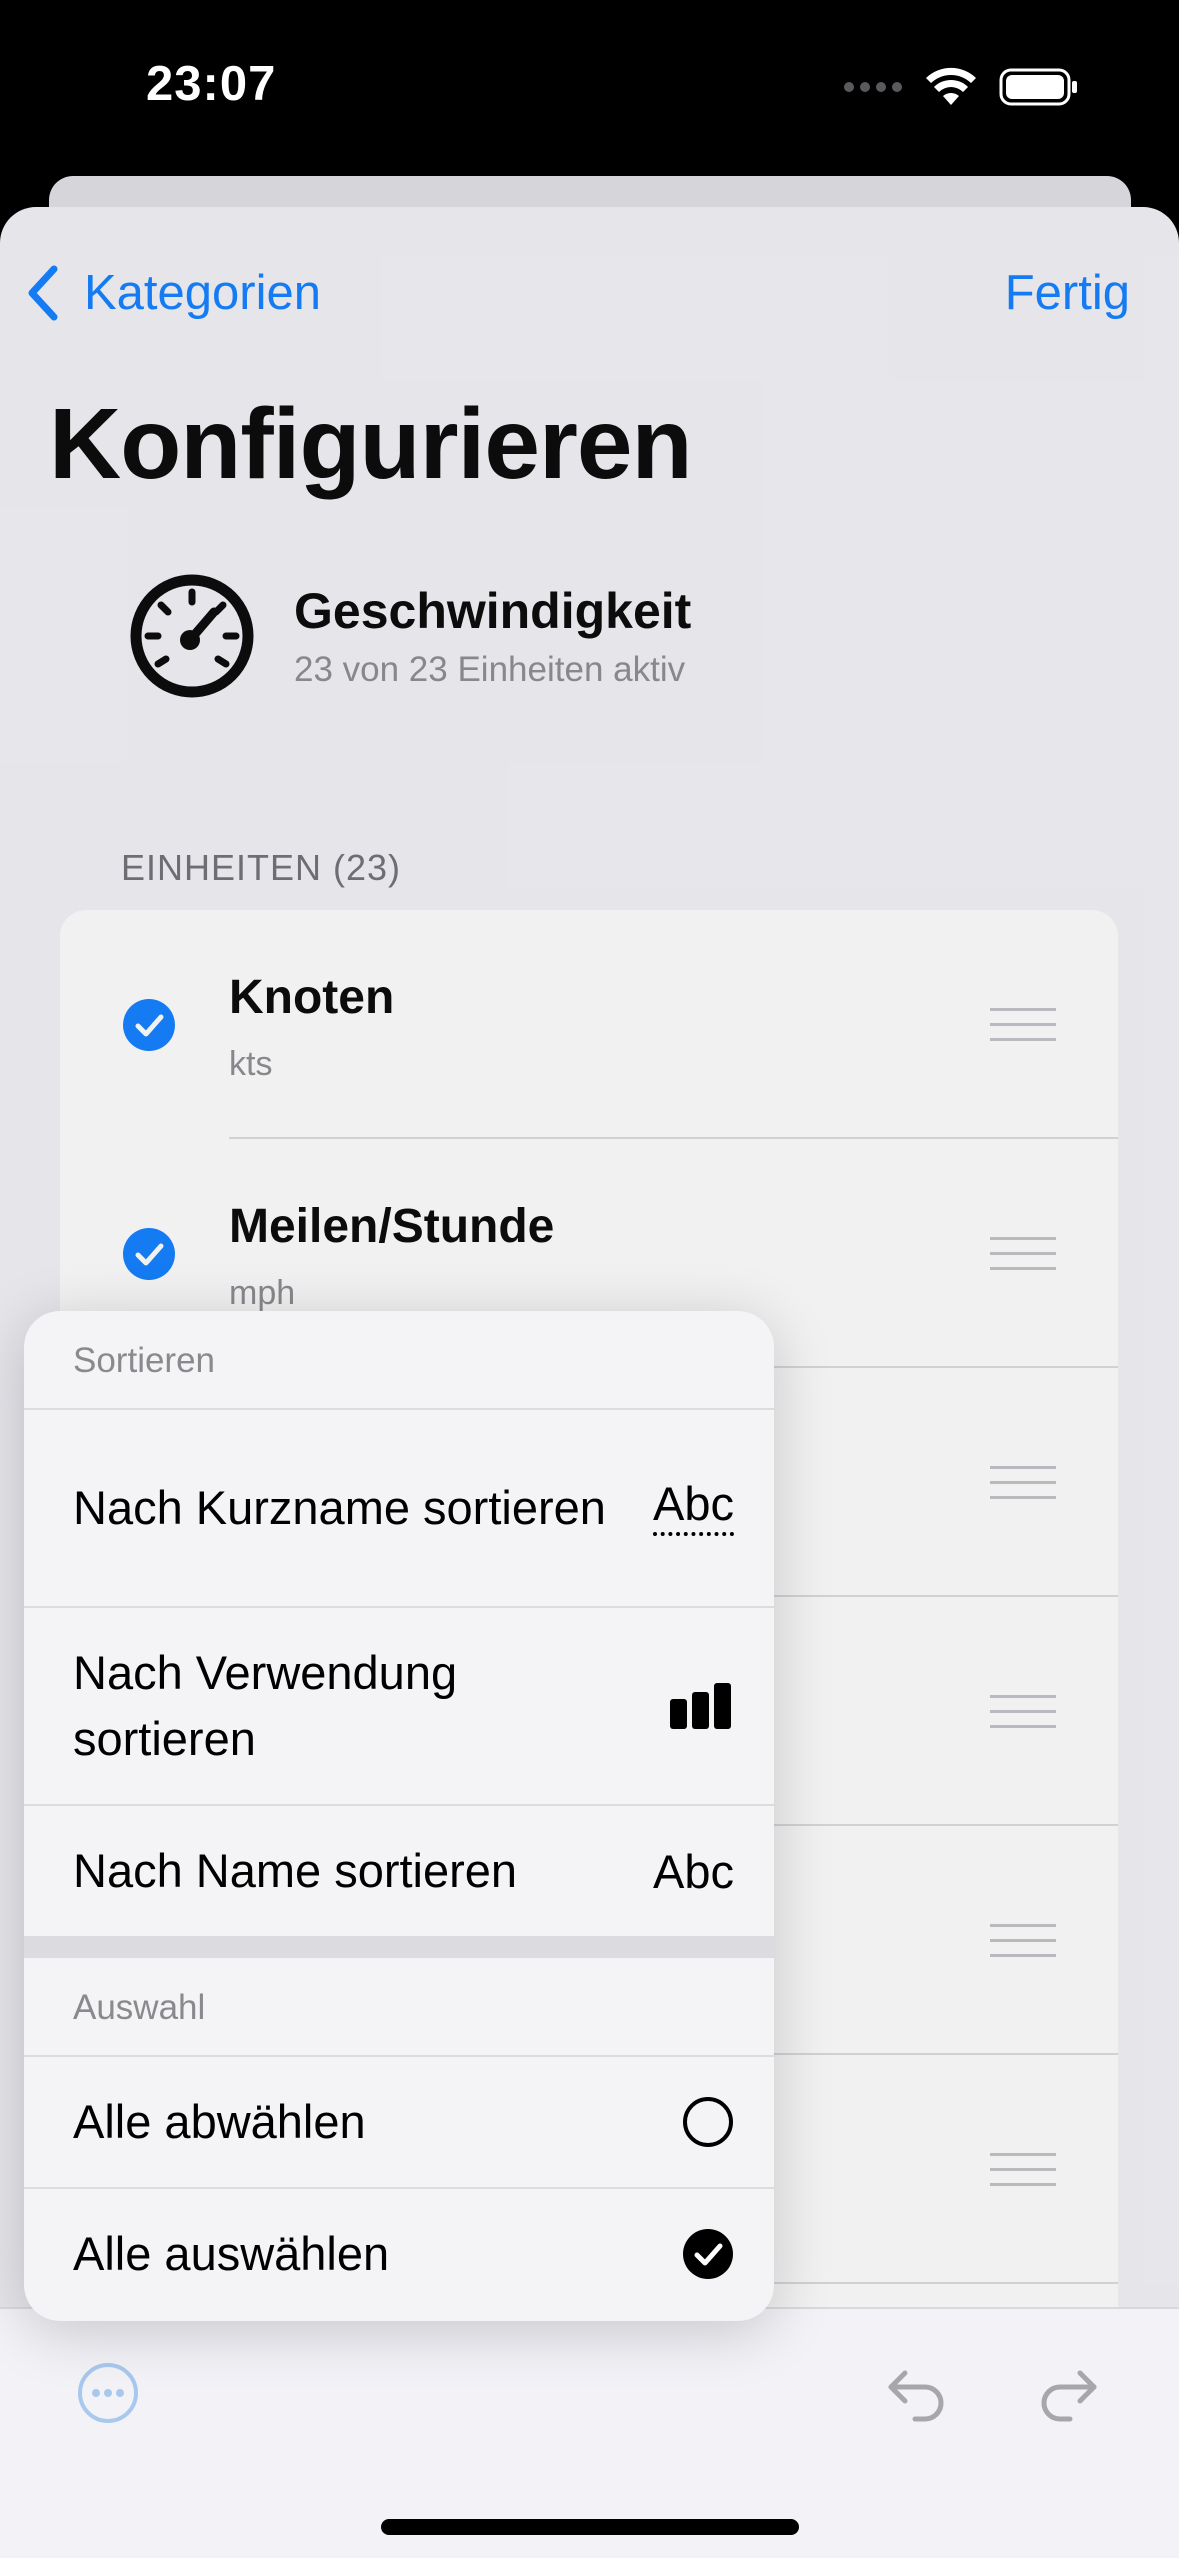  I want to click on signal-icon, so click(873, 87).